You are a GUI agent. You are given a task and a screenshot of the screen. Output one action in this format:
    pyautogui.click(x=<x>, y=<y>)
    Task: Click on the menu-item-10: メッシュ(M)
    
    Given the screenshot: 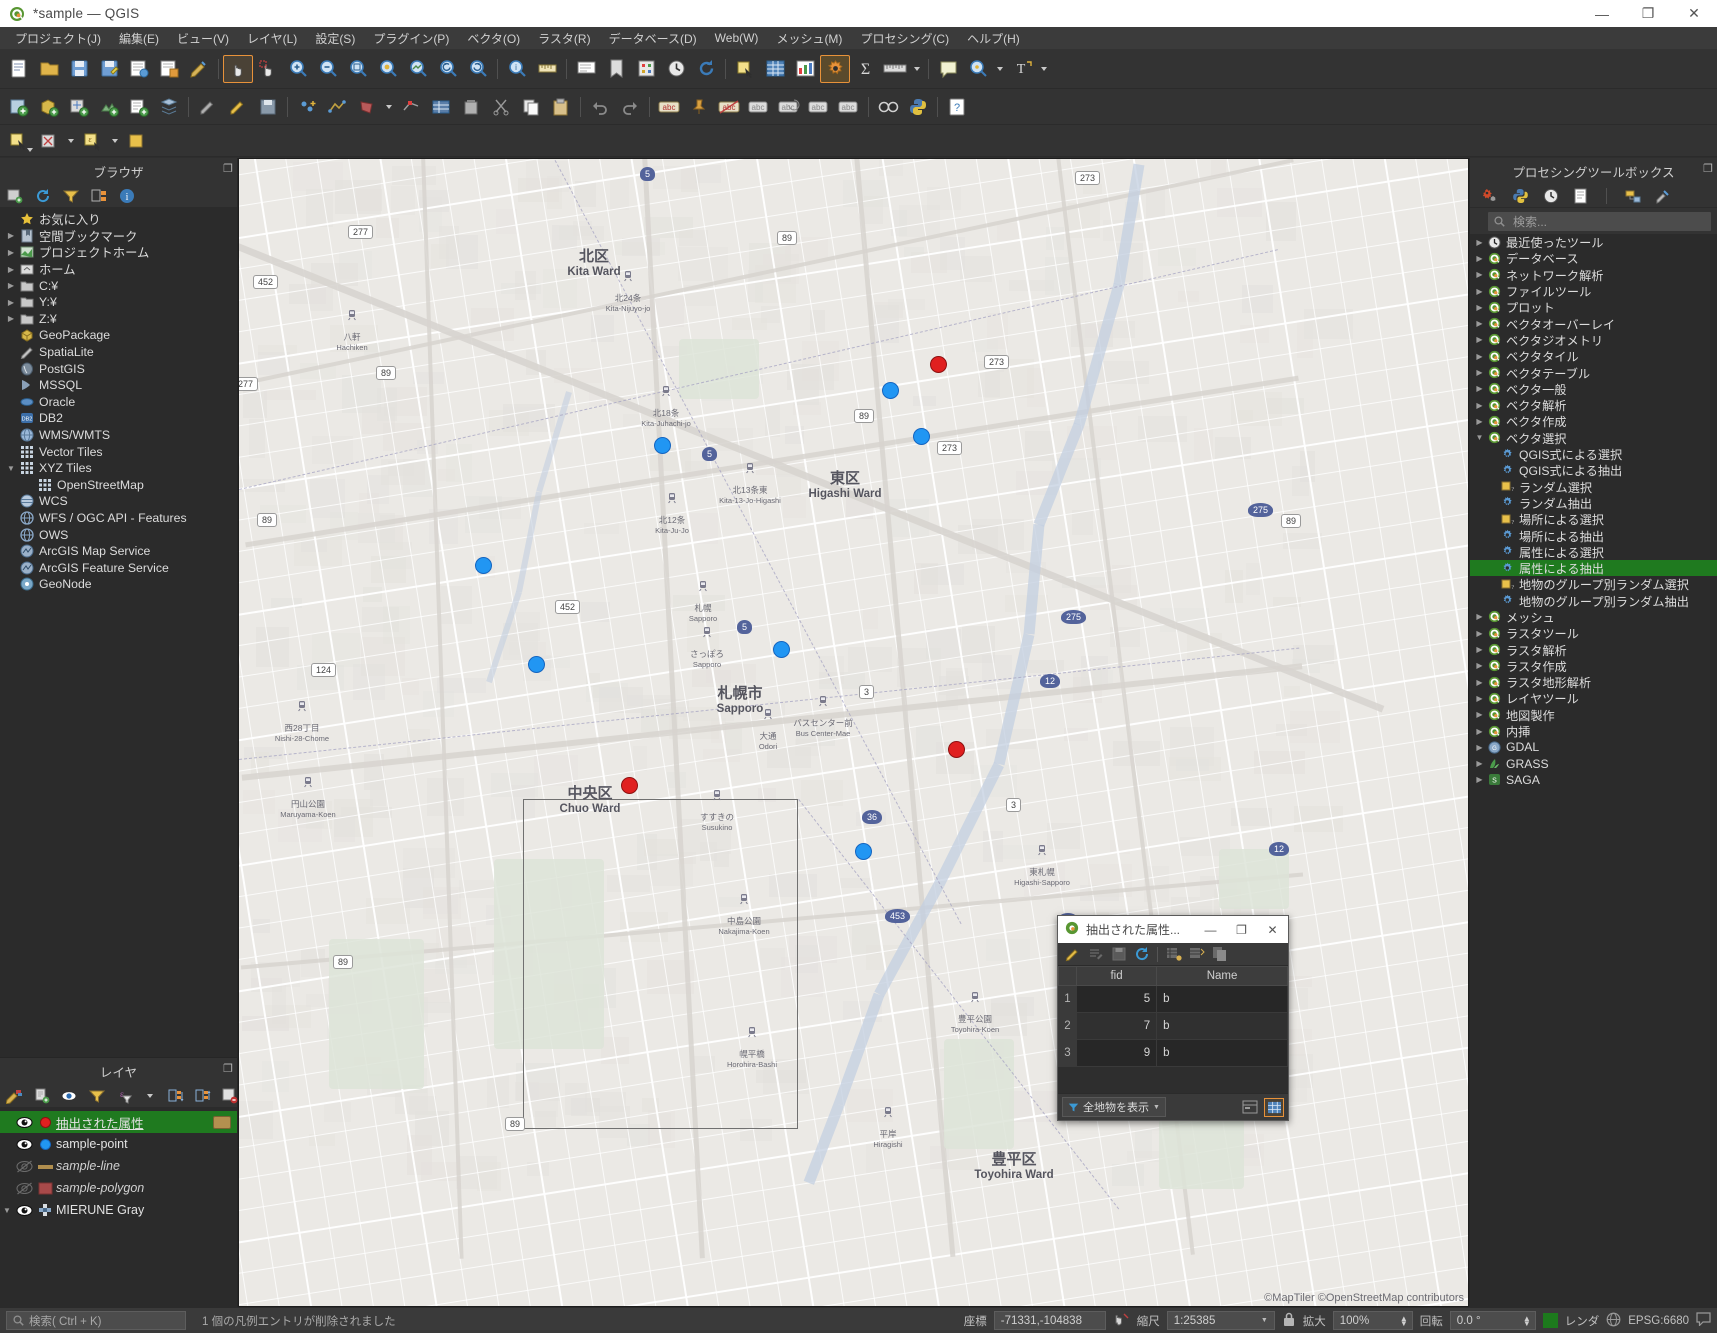 What is the action you would take?
    pyautogui.click(x=809, y=38)
    